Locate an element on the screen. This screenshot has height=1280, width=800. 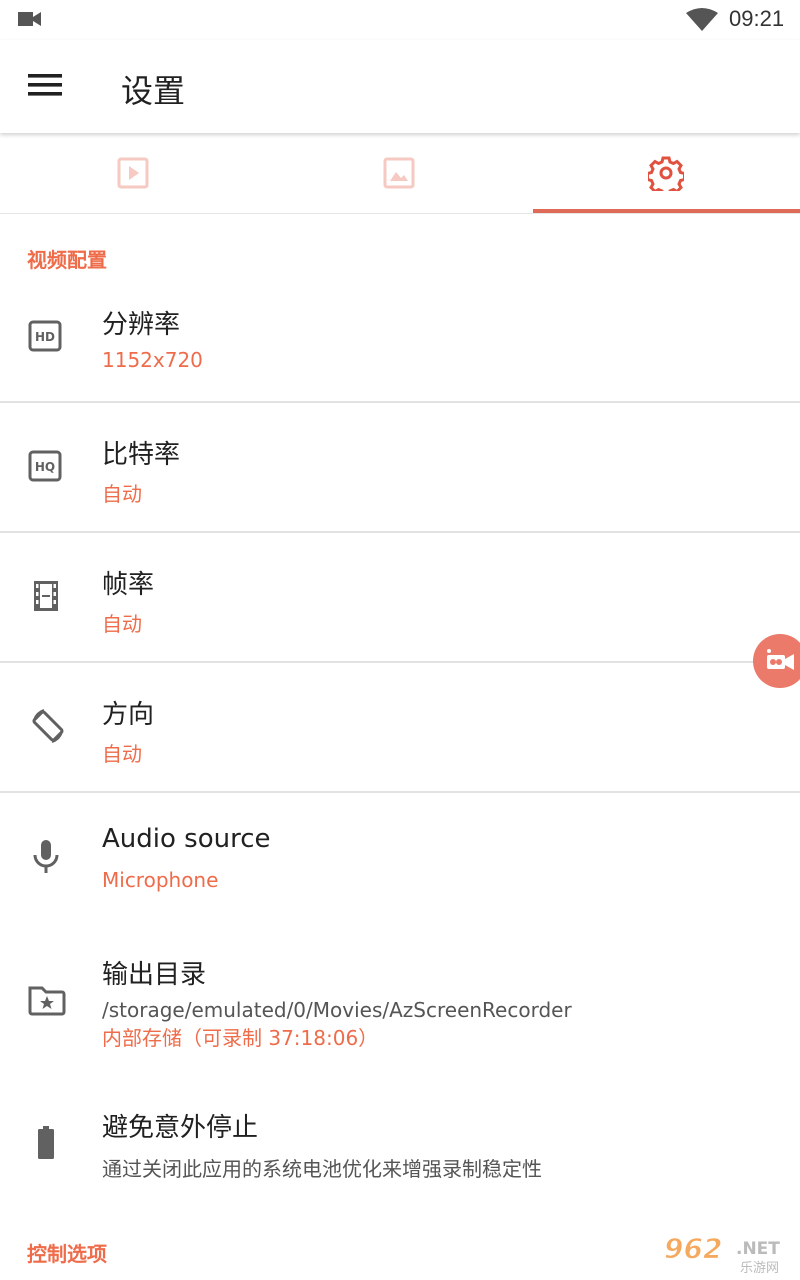
image-icon is located at coordinates (399, 173).